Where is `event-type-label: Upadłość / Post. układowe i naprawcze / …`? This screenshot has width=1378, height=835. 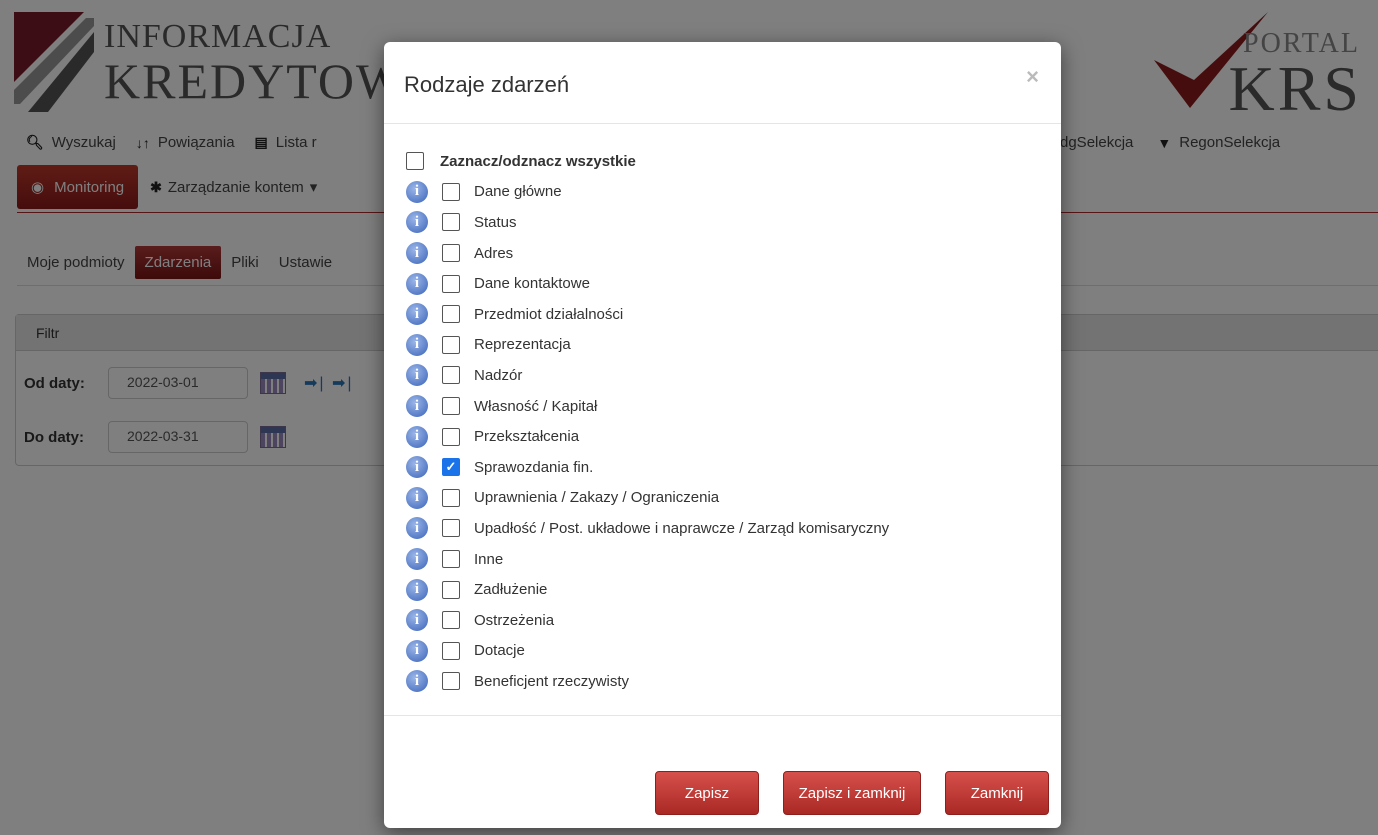 event-type-label: Upadłość / Post. układowe i naprawcze / … is located at coordinates (682, 528).